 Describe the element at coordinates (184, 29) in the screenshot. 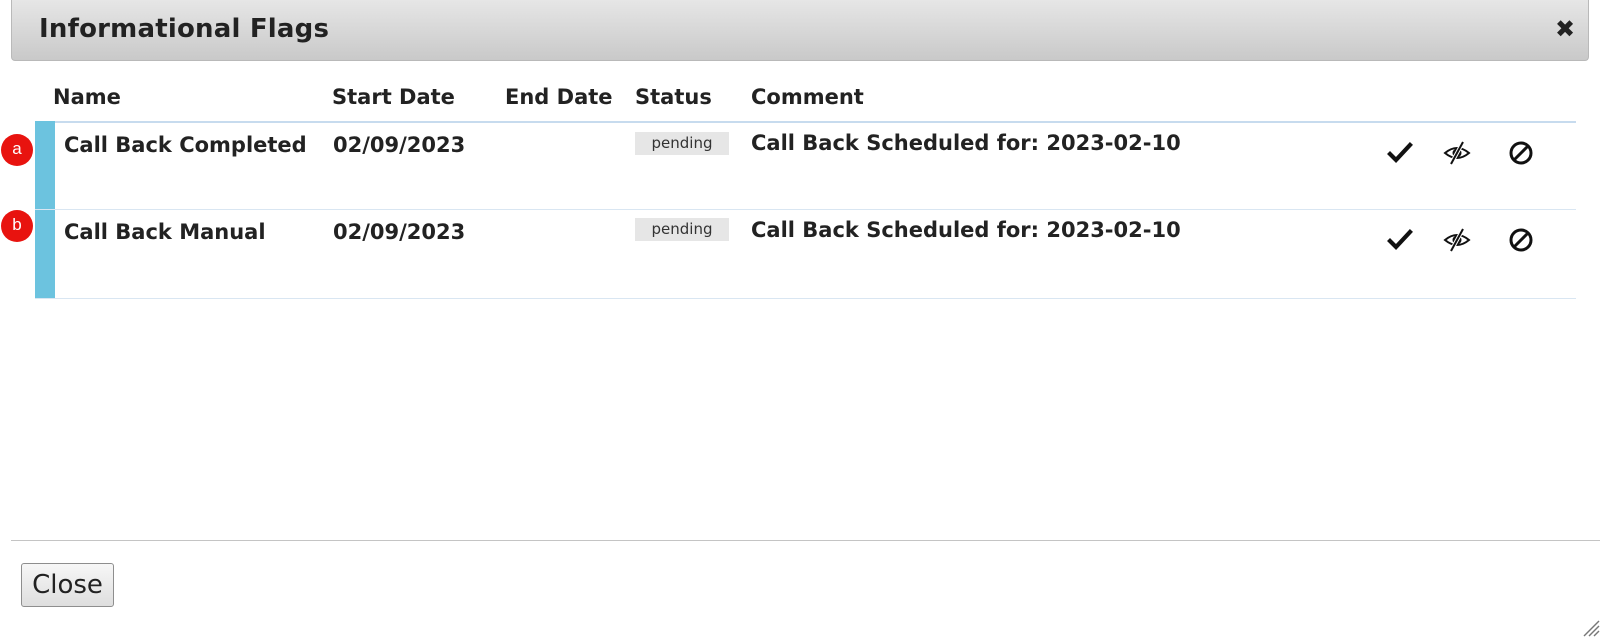

I see `dialog-title: Informational Flags` at that location.